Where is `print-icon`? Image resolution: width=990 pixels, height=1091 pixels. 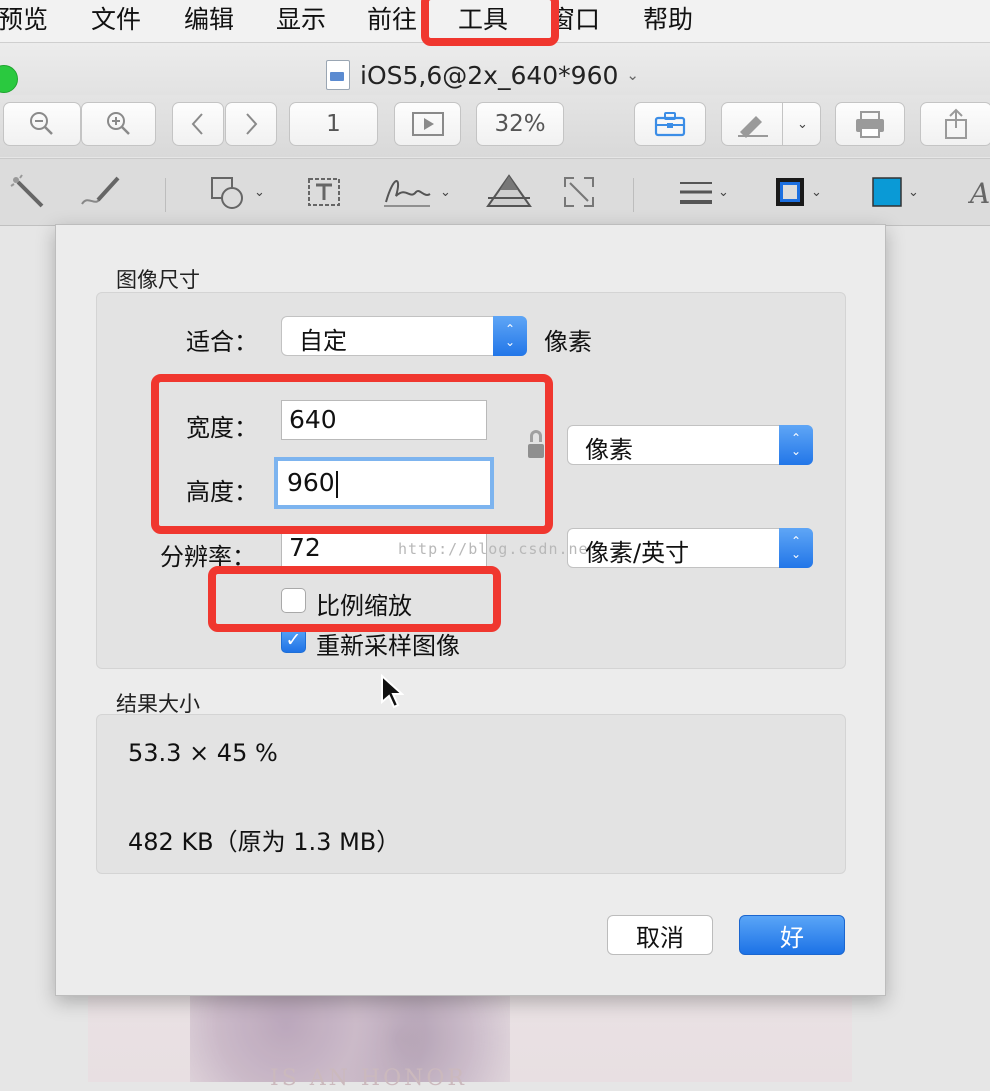 print-icon is located at coordinates (870, 124).